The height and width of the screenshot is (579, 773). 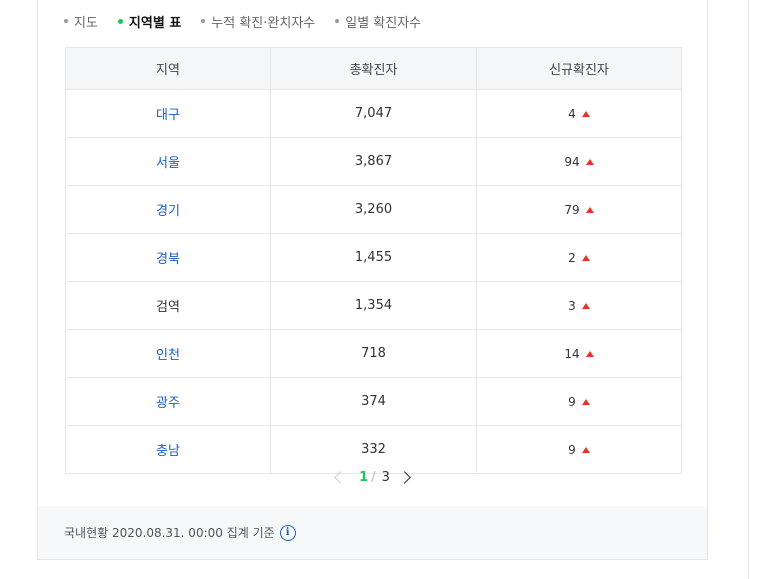 I want to click on region-link: 대구, so click(x=168, y=115).